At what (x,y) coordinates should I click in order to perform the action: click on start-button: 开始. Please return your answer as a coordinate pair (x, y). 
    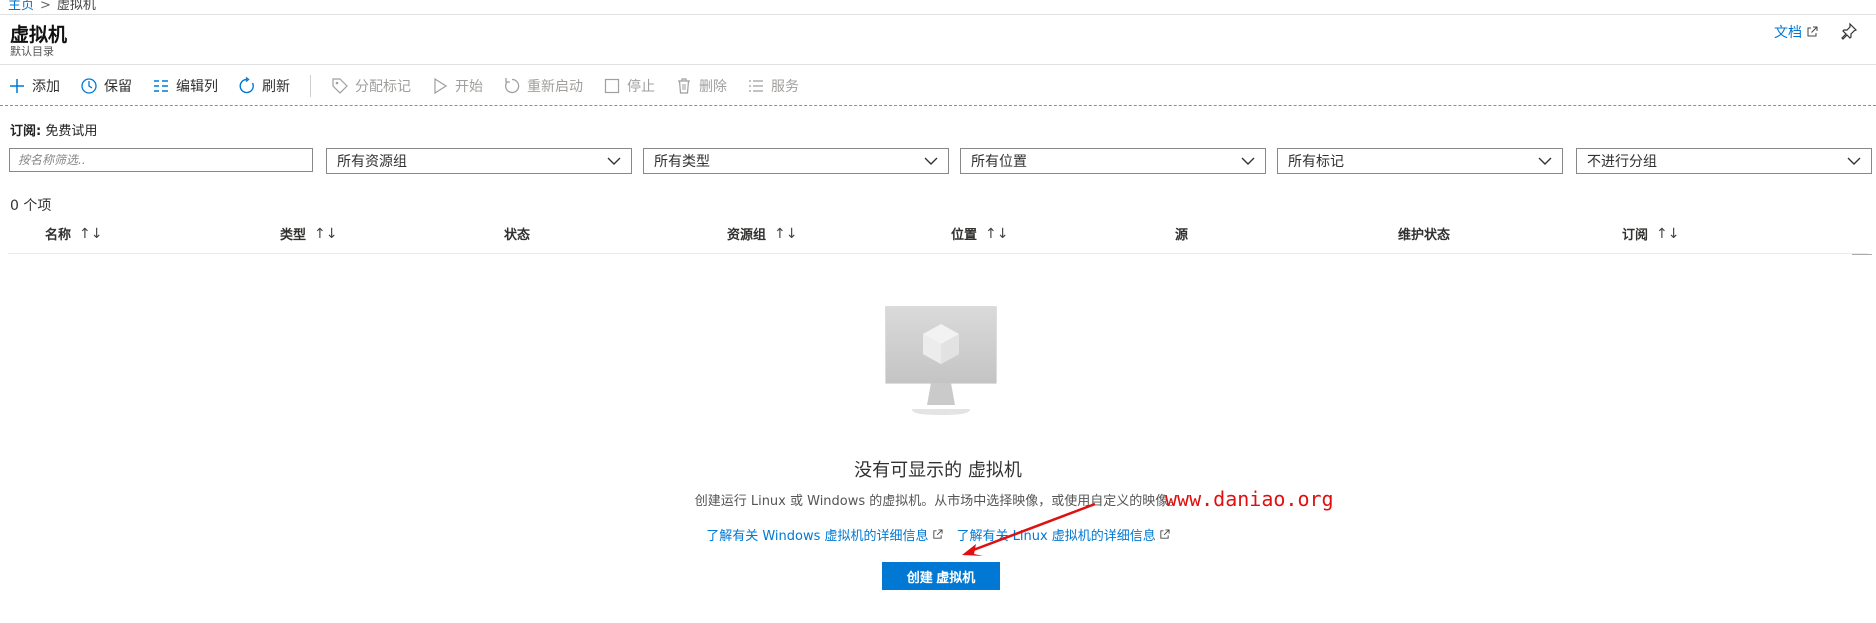
    Looking at the image, I should click on (457, 86).